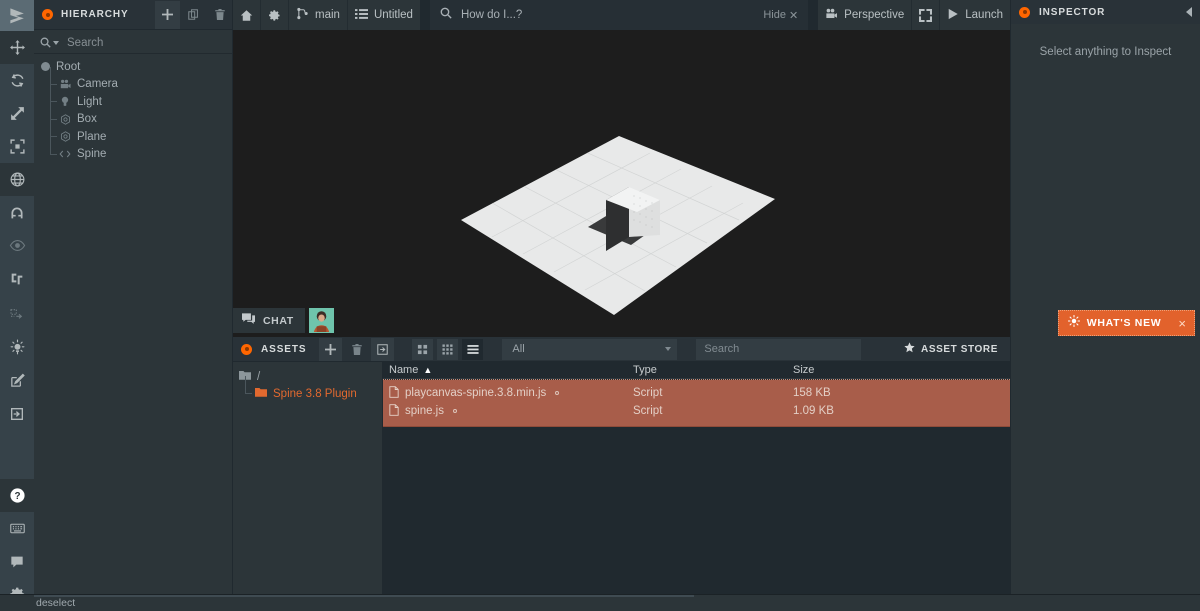  What do you see at coordinates (133, 67) in the screenshot?
I see `tree-item-root: Root` at bounding box center [133, 67].